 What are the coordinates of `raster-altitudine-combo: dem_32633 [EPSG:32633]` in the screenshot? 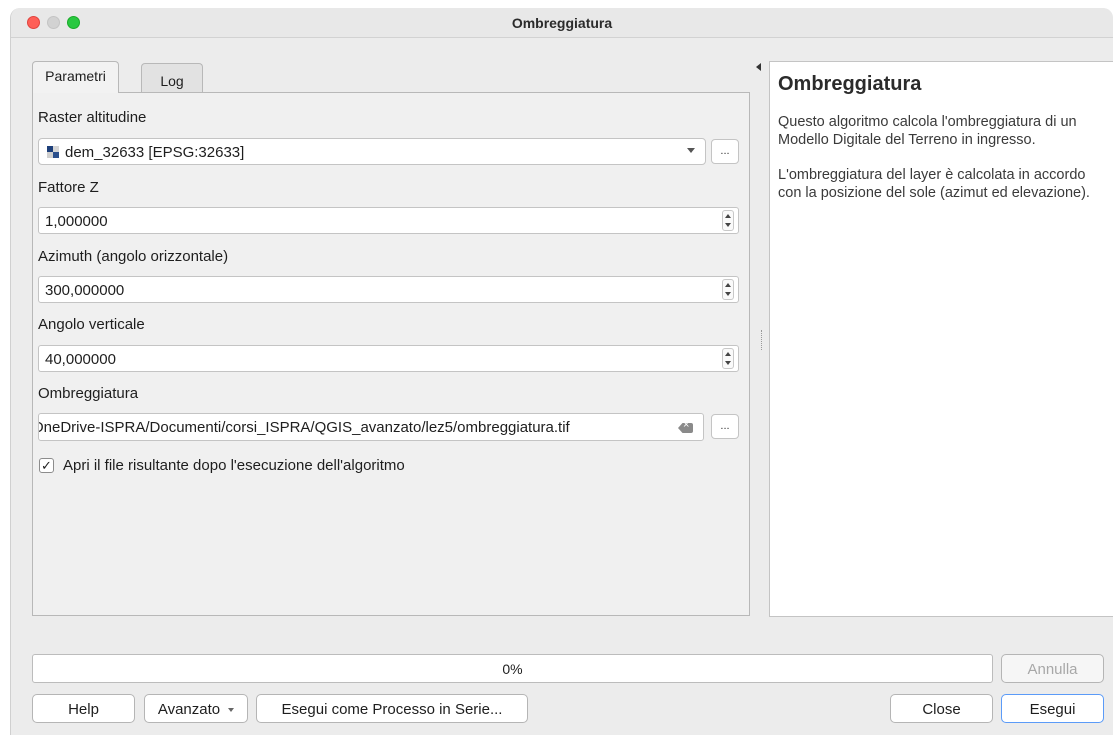 It's located at (372, 151).